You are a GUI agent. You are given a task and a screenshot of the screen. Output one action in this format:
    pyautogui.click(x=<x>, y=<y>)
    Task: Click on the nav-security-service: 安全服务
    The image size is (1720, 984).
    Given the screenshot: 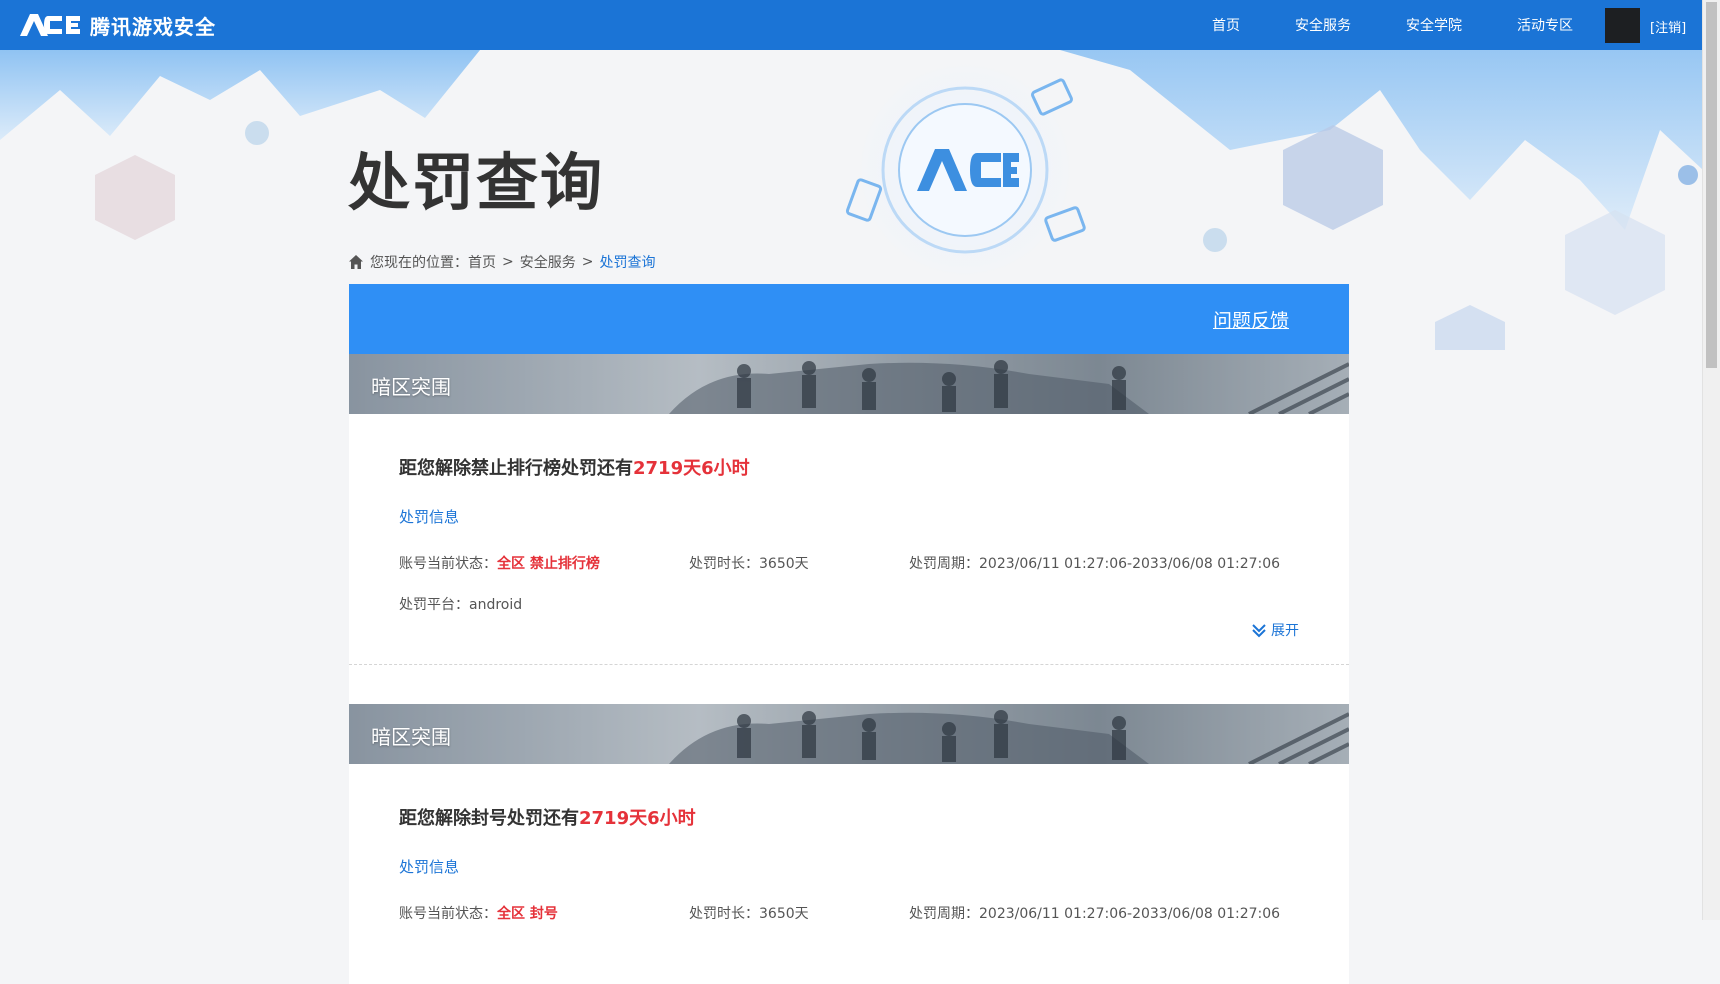 What is the action you would take?
    pyautogui.click(x=1323, y=25)
    